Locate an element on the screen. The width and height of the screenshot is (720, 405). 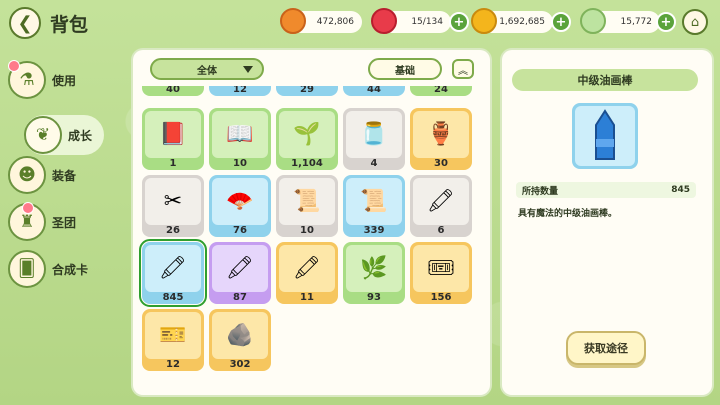
grid-item-selected: 🖍 845 is located at coordinates (173, 273).